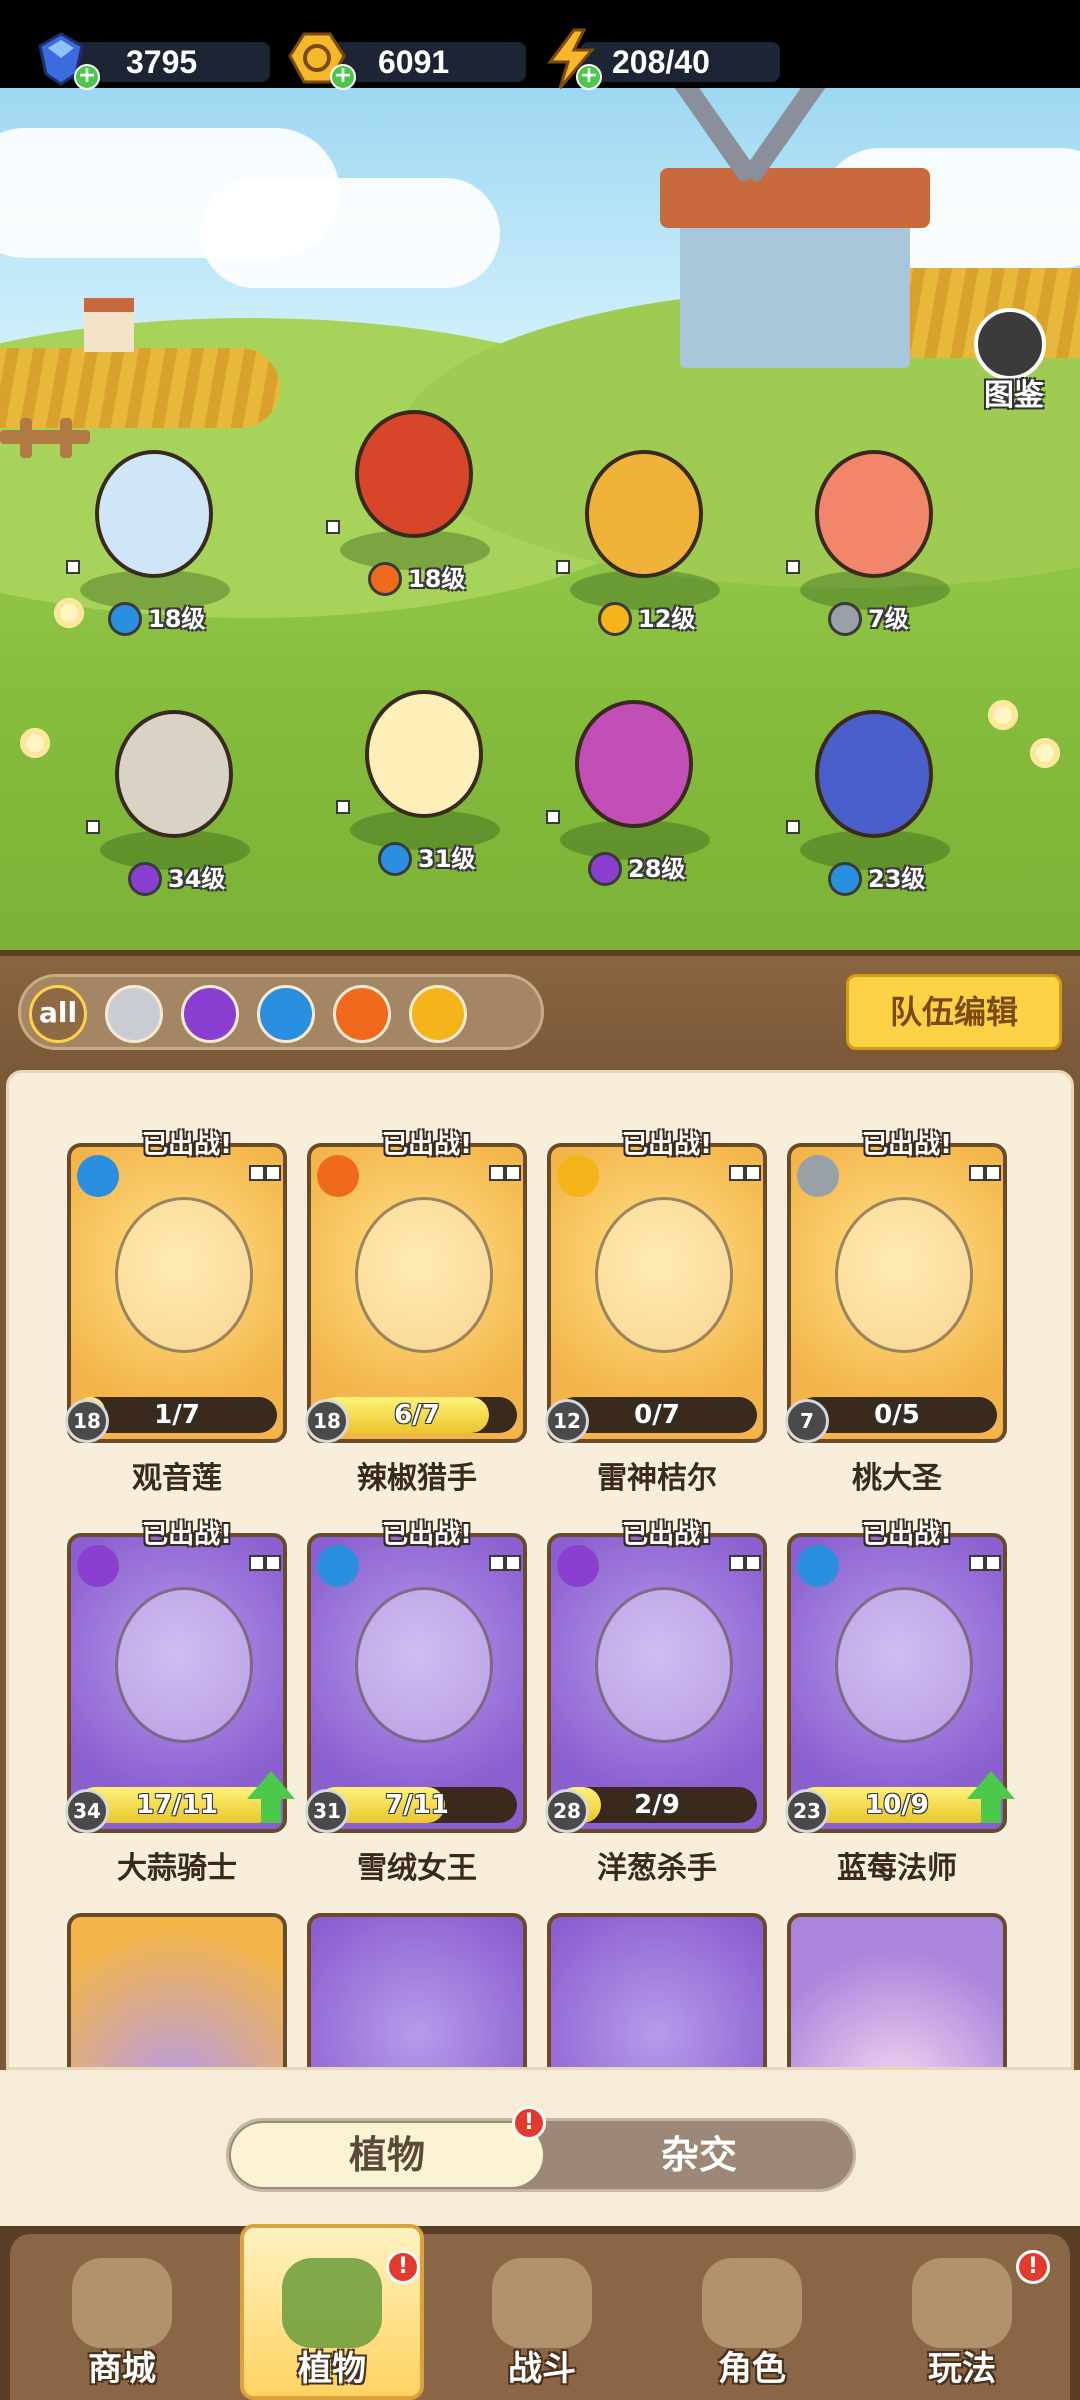 Image resolution: width=1080 pixels, height=2400 pixels. I want to click on coin-value: 6091, so click(414, 62).